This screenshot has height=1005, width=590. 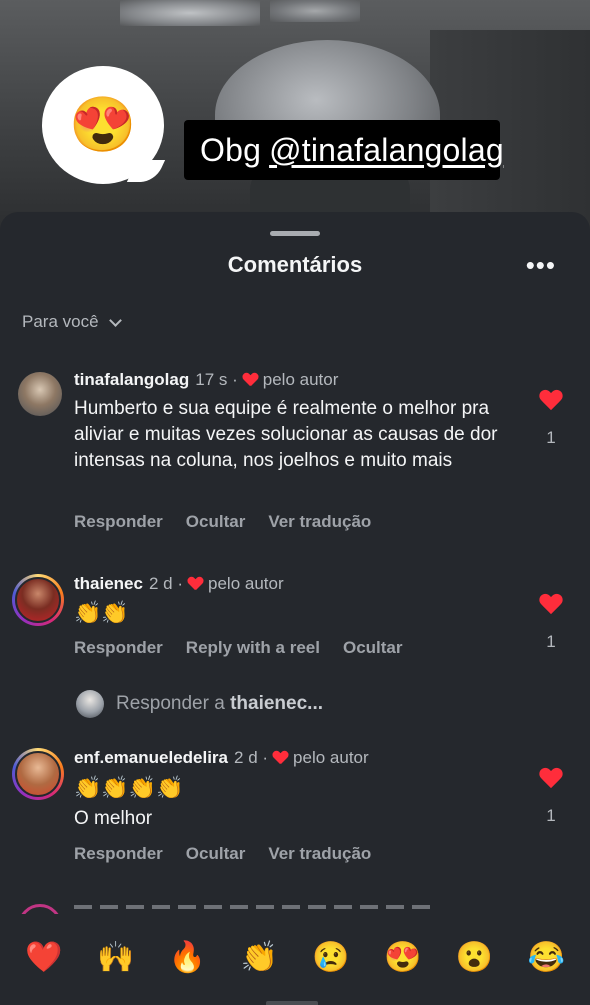 What do you see at coordinates (187, 958) in the screenshot?
I see `fire-emoji-icon: 🔥` at bounding box center [187, 958].